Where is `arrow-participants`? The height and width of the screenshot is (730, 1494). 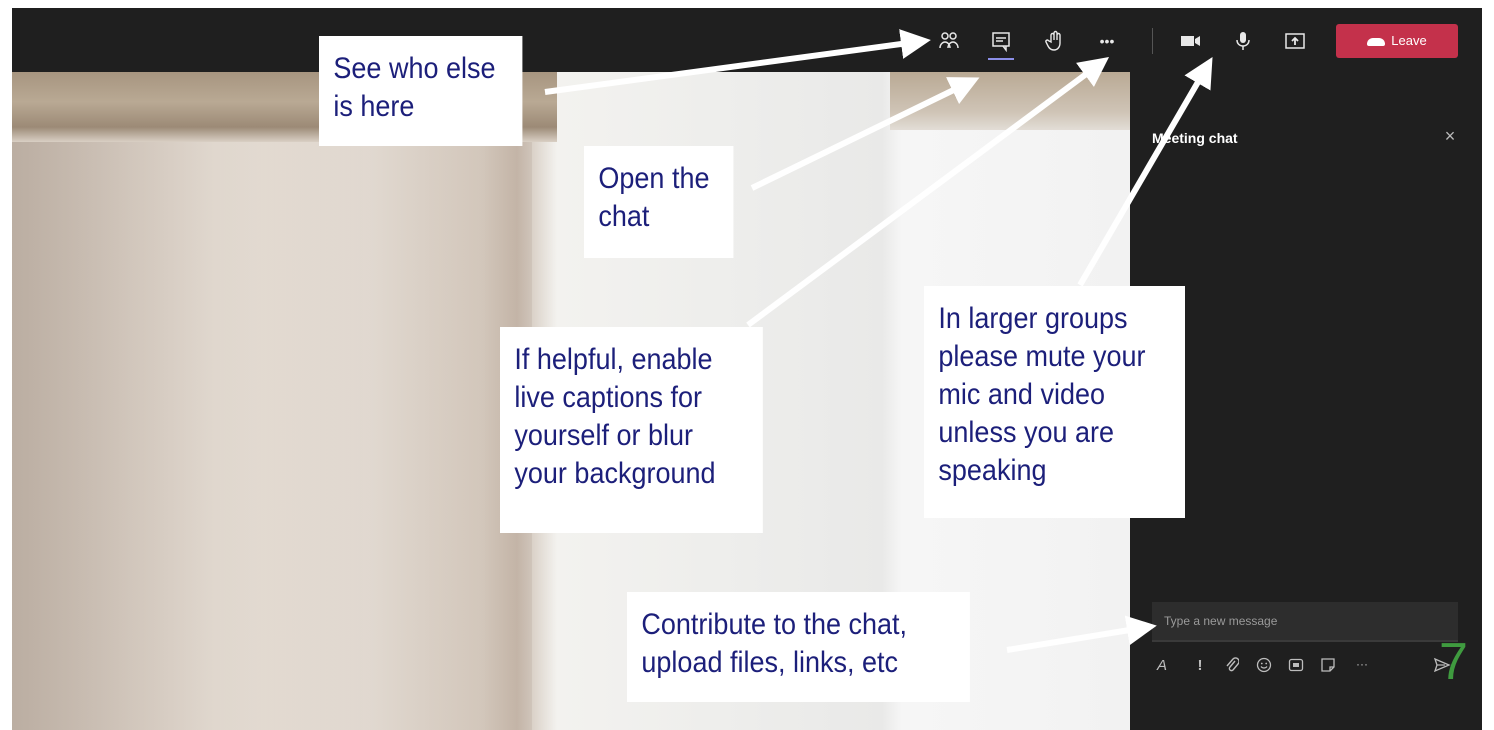
arrow-participants is located at coordinates (737, 62).